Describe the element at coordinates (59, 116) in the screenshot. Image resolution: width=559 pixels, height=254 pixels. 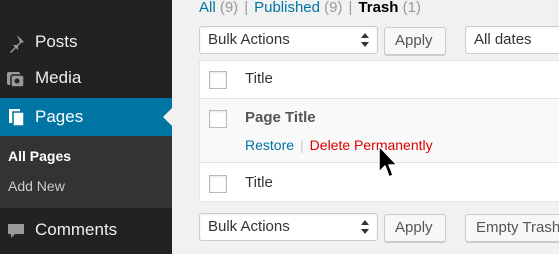
I see `menu-item-label: Pages` at that location.